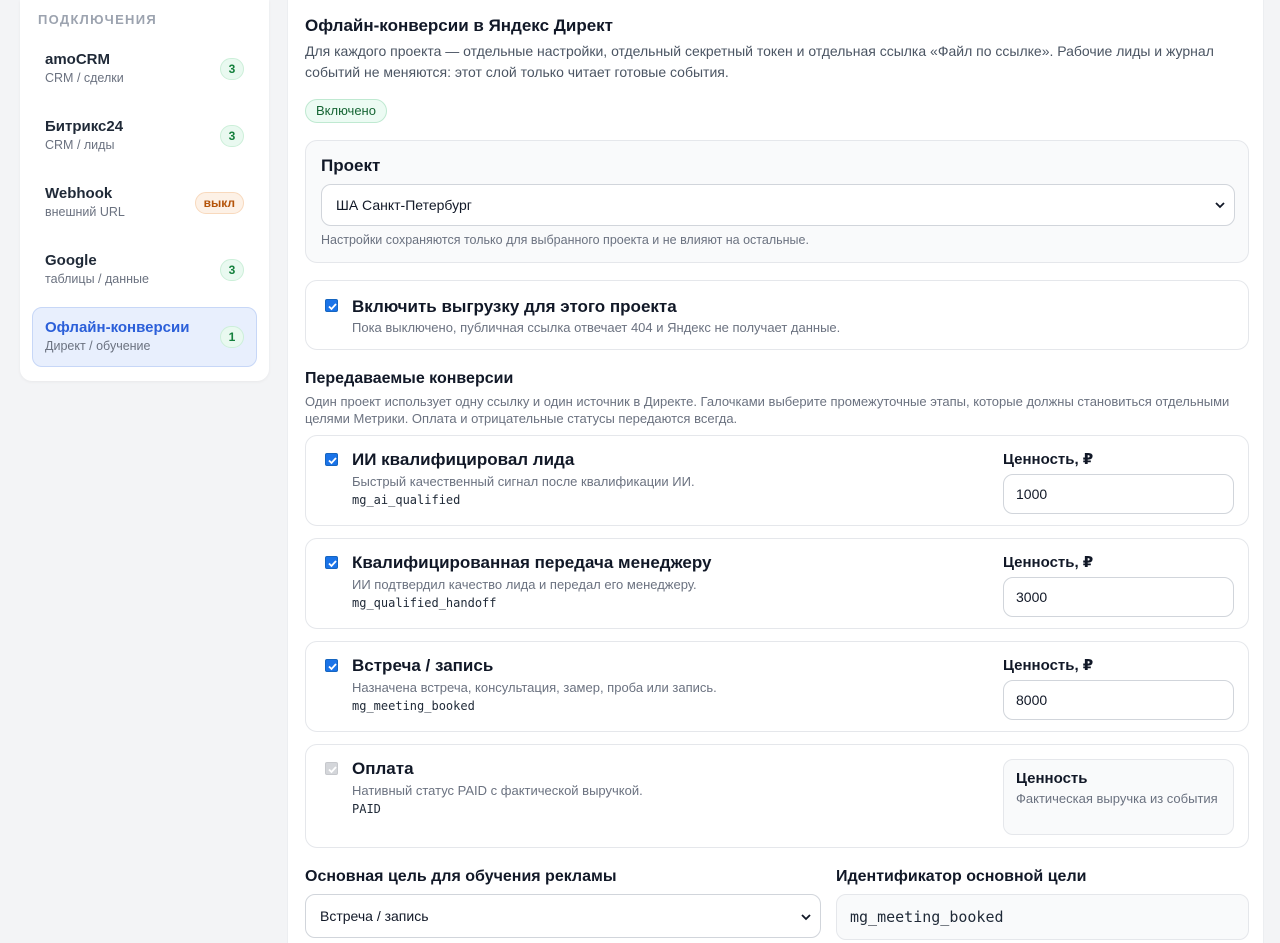  I want to click on conversion-code: mg_ai_qualified, so click(406, 500).